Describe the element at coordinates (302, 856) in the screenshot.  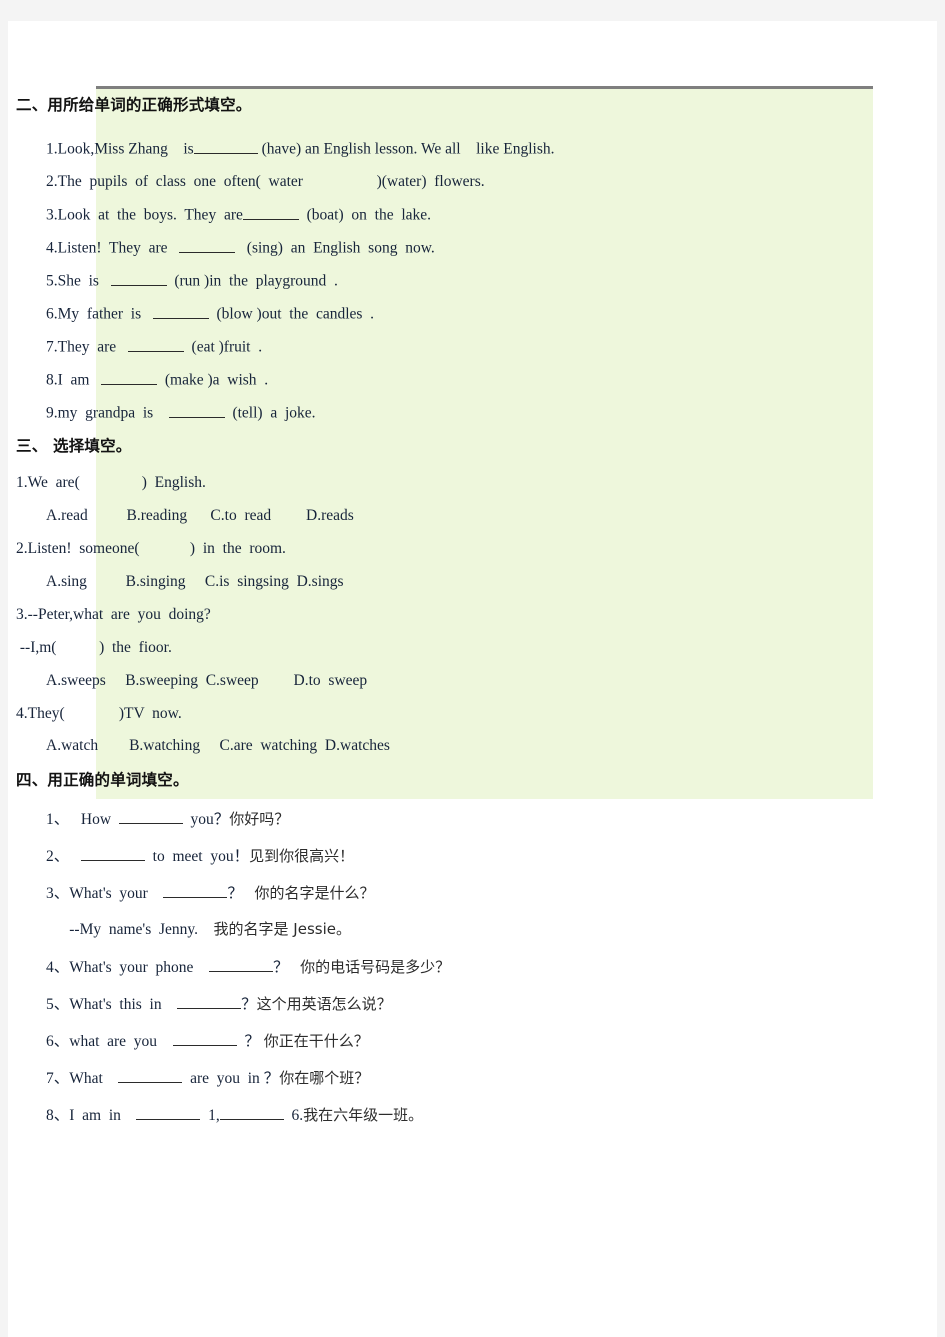
I see `item-translation: 见到你很高兴！` at that location.